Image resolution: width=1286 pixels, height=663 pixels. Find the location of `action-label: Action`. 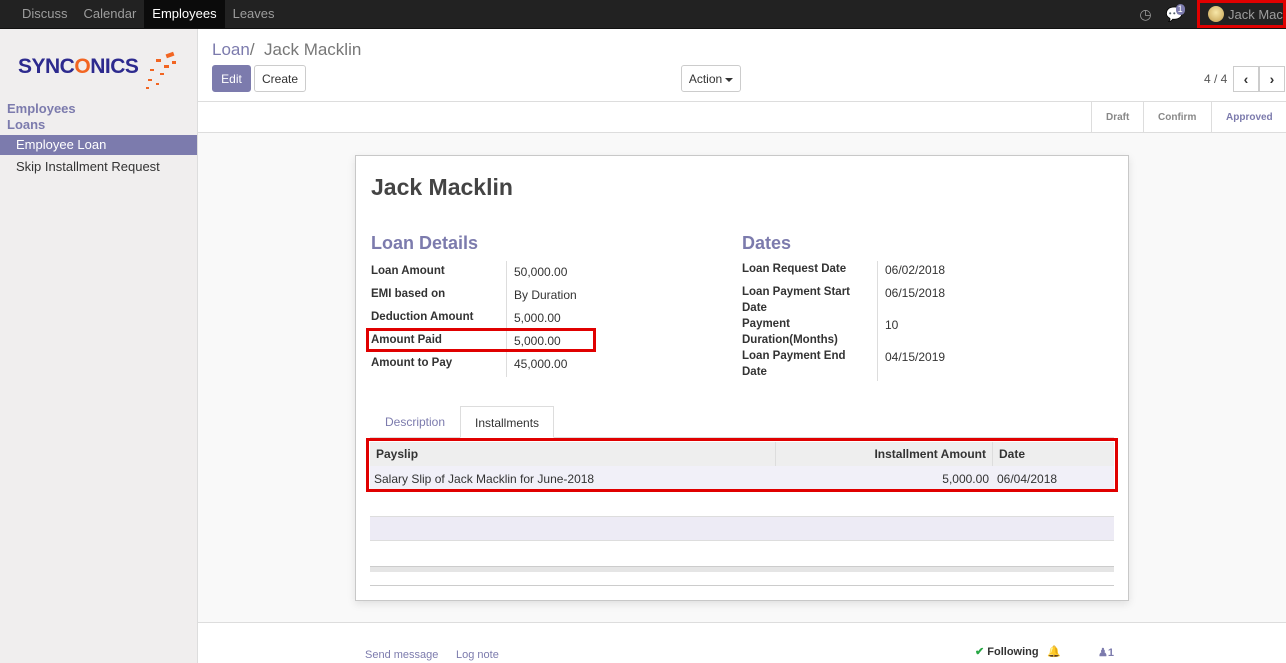

action-label: Action is located at coordinates (705, 78).